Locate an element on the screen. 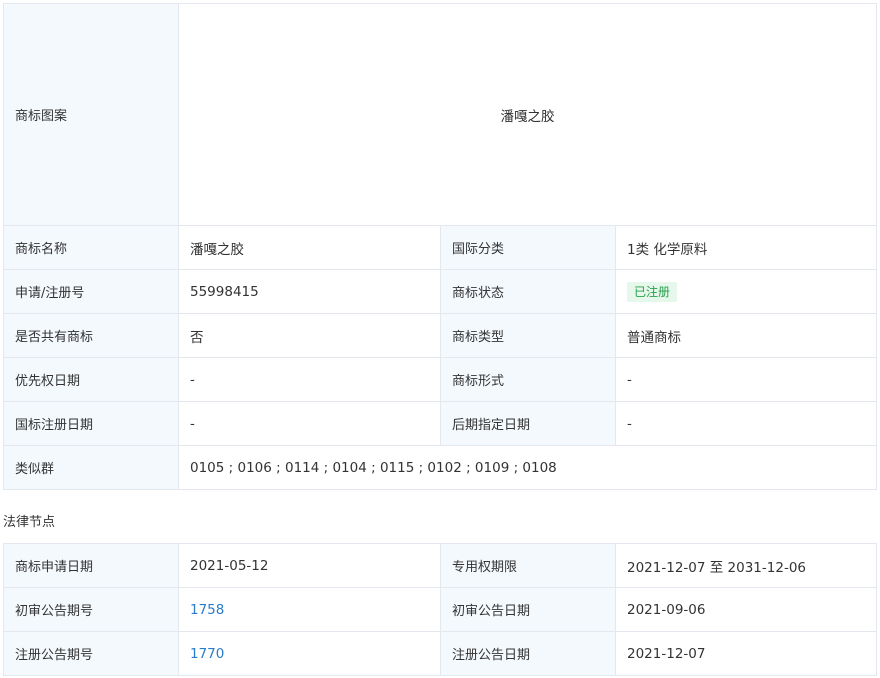 Image resolution: width=880 pixels, height=678 pixels. table-row: 国标注册日期 - 后期指定日期 - is located at coordinates (440, 423).